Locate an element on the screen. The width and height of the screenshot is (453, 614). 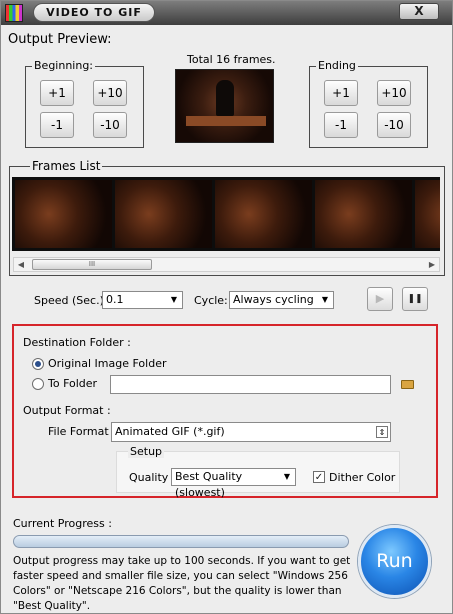
frames-filmstrip is located at coordinates (226, 214).